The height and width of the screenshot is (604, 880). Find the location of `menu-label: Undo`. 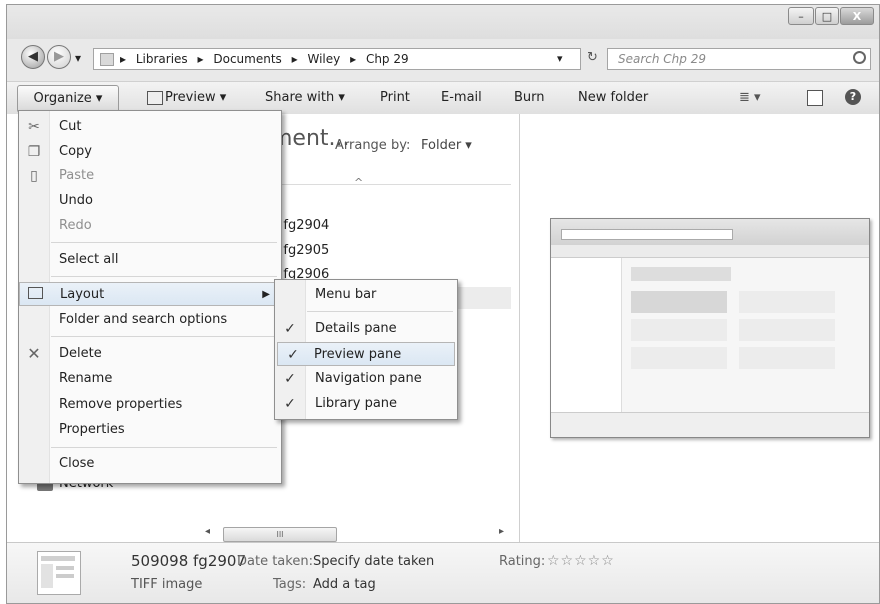

menu-label: Undo is located at coordinates (76, 200).